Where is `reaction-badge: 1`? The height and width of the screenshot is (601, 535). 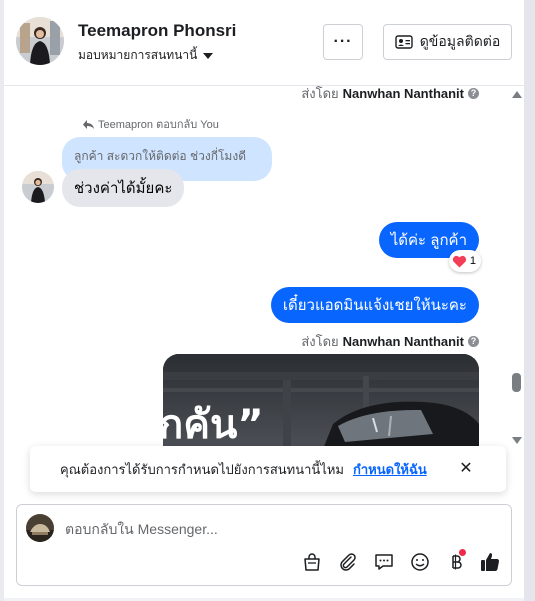 reaction-badge: 1 is located at coordinates (464, 261).